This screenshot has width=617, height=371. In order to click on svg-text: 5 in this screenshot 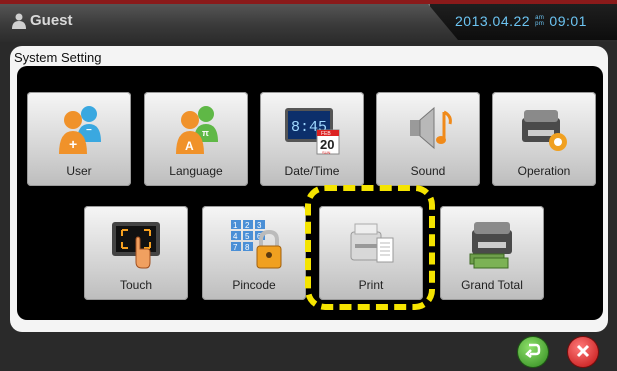, I will do `click(247, 236)`.